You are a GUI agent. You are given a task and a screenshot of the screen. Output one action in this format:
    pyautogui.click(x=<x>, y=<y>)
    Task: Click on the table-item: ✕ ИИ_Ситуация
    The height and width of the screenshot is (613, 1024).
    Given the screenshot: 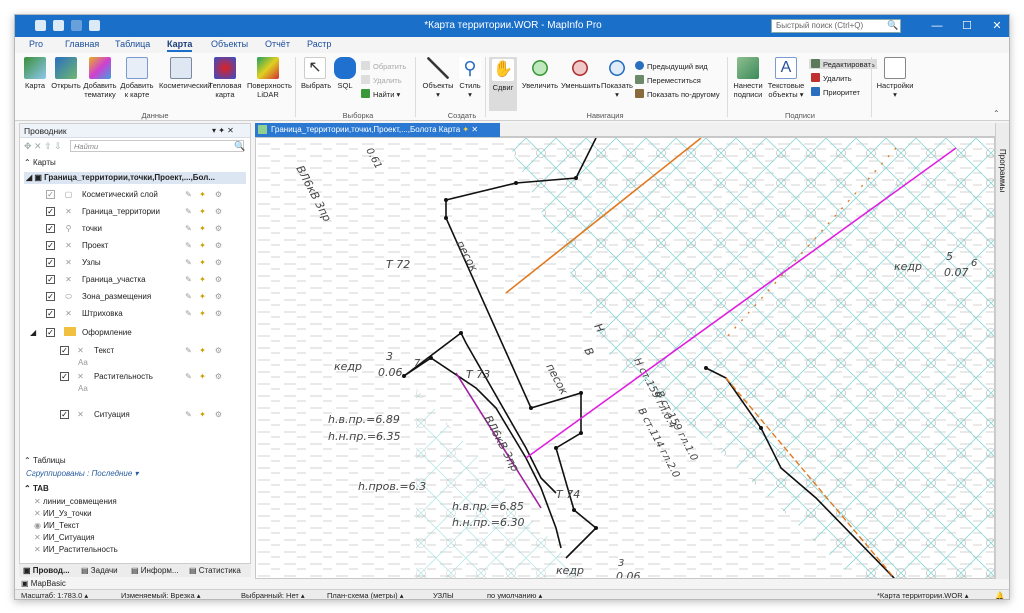 What is the action you would take?
    pyautogui.click(x=64, y=537)
    